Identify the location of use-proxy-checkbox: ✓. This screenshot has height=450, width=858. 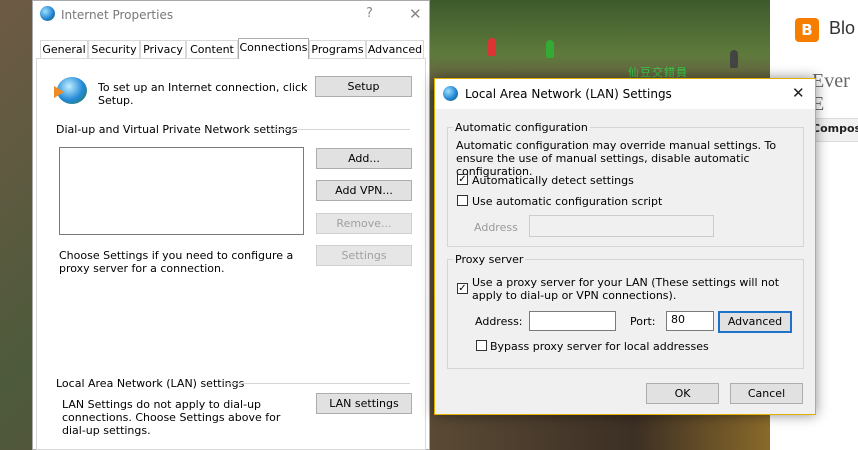
(462, 288).